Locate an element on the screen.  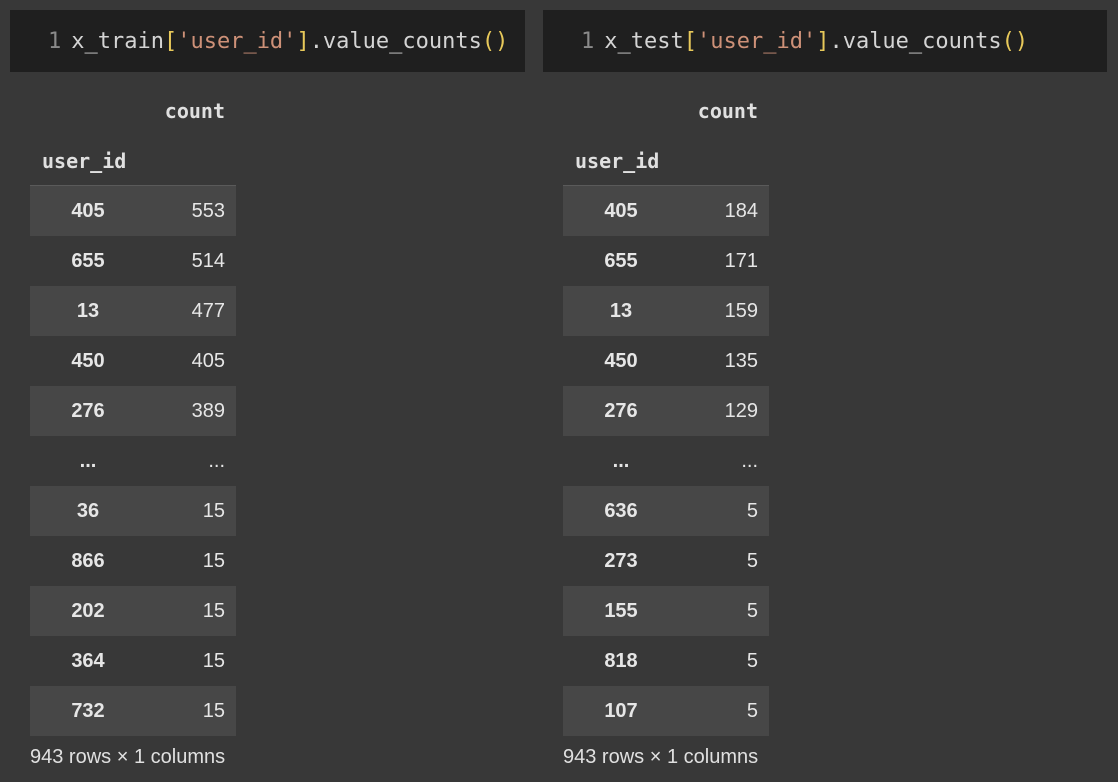
table-row: 202 15 is located at coordinates (133, 611).